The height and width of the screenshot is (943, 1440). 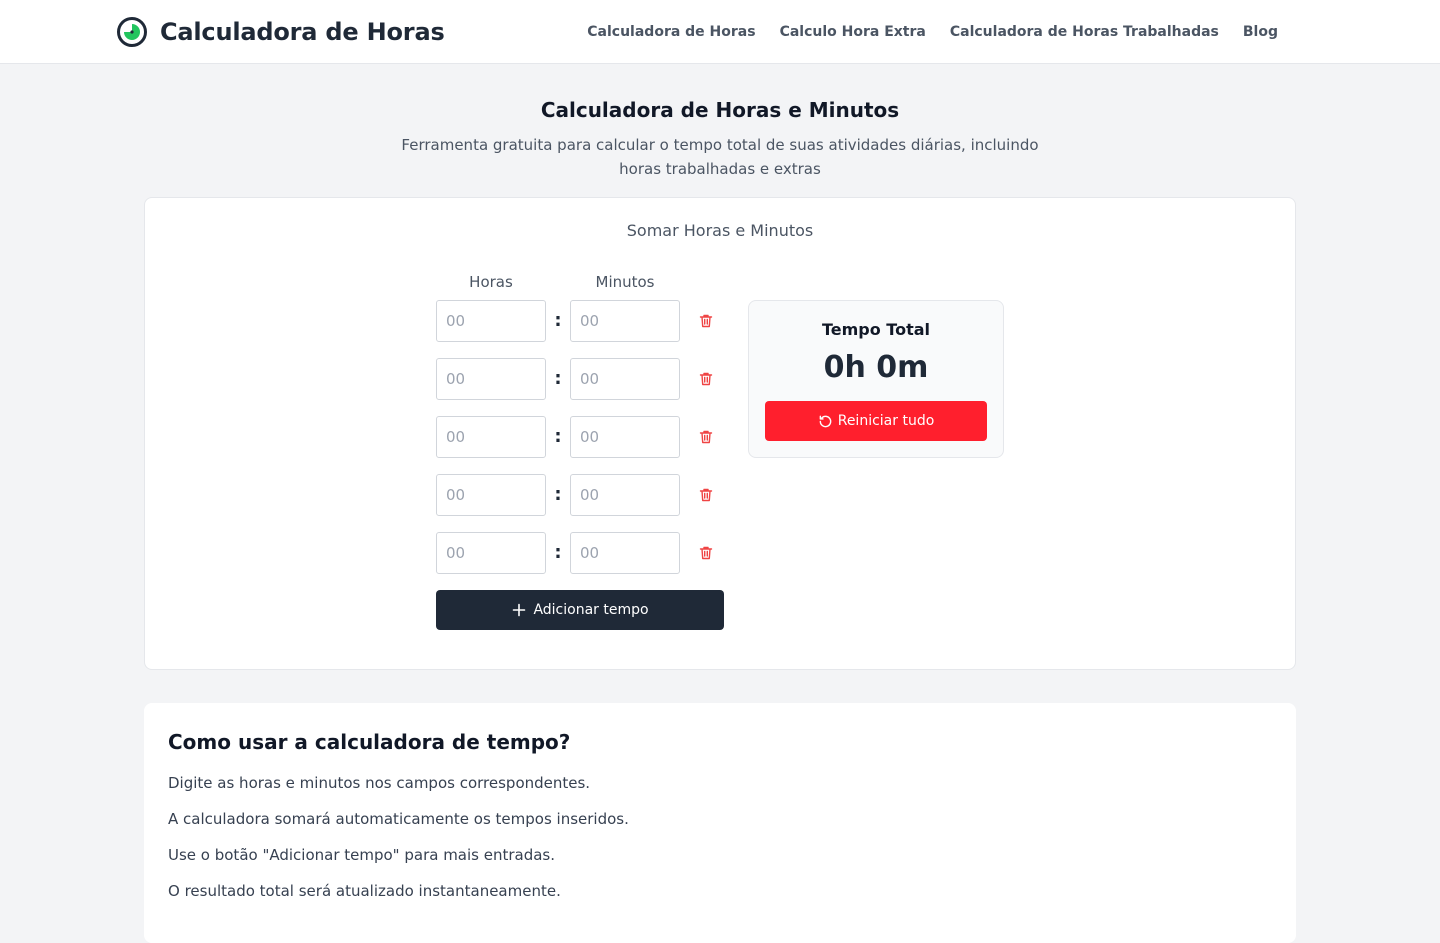 What do you see at coordinates (876, 367) in the screenshot?
I see `total-value: 0h 0m` at bounding box center [876, 367].